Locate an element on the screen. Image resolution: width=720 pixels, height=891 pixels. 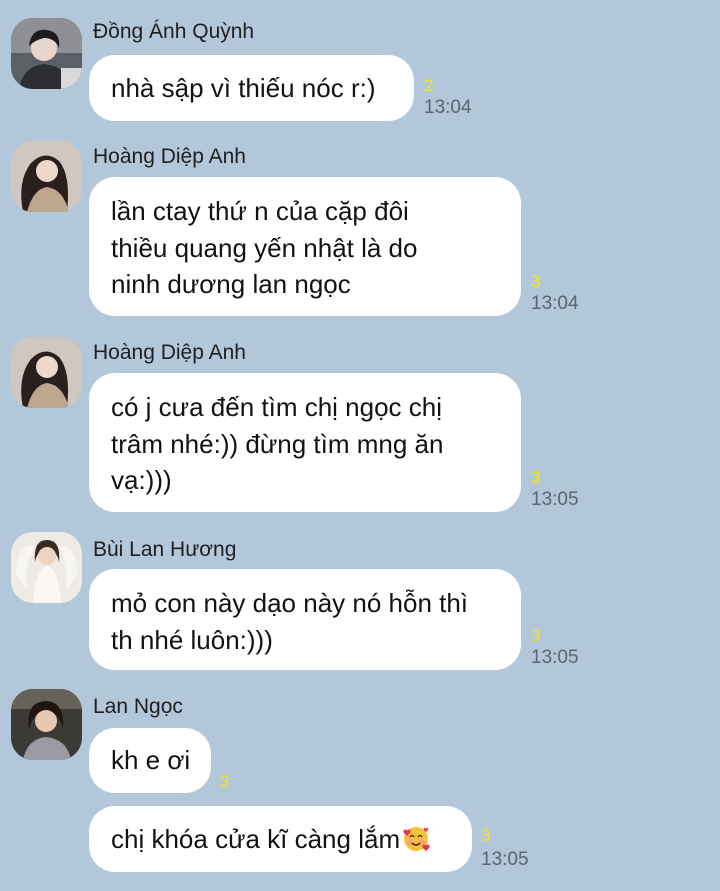
message-text: nhà sập vì thiếu nóc r:) is located at coordinates (243, 88).